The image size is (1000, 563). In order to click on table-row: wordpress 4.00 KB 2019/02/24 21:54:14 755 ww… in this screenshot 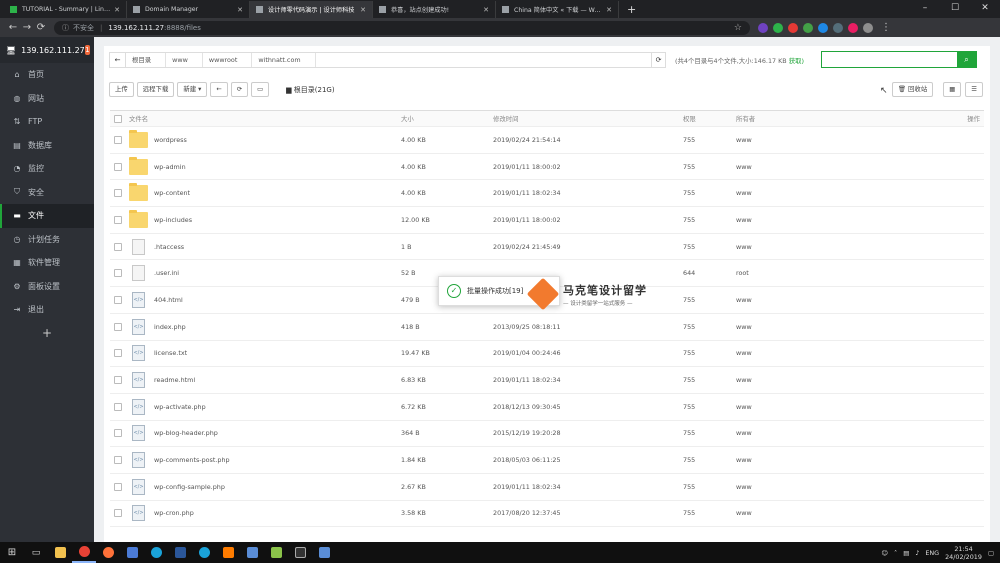, I will do `click(547, 140)`.